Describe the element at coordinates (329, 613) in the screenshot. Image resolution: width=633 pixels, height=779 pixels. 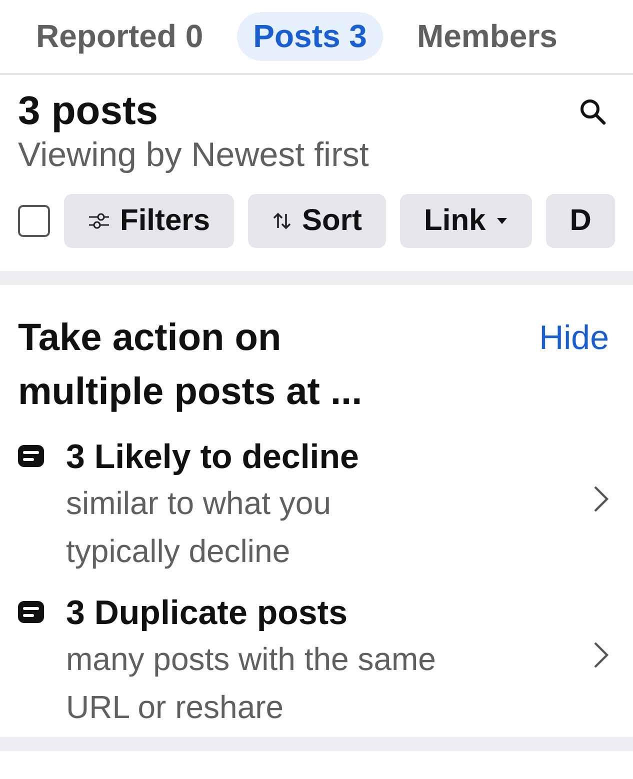
I see `action-title: 3 Duplicate posts` at that location.